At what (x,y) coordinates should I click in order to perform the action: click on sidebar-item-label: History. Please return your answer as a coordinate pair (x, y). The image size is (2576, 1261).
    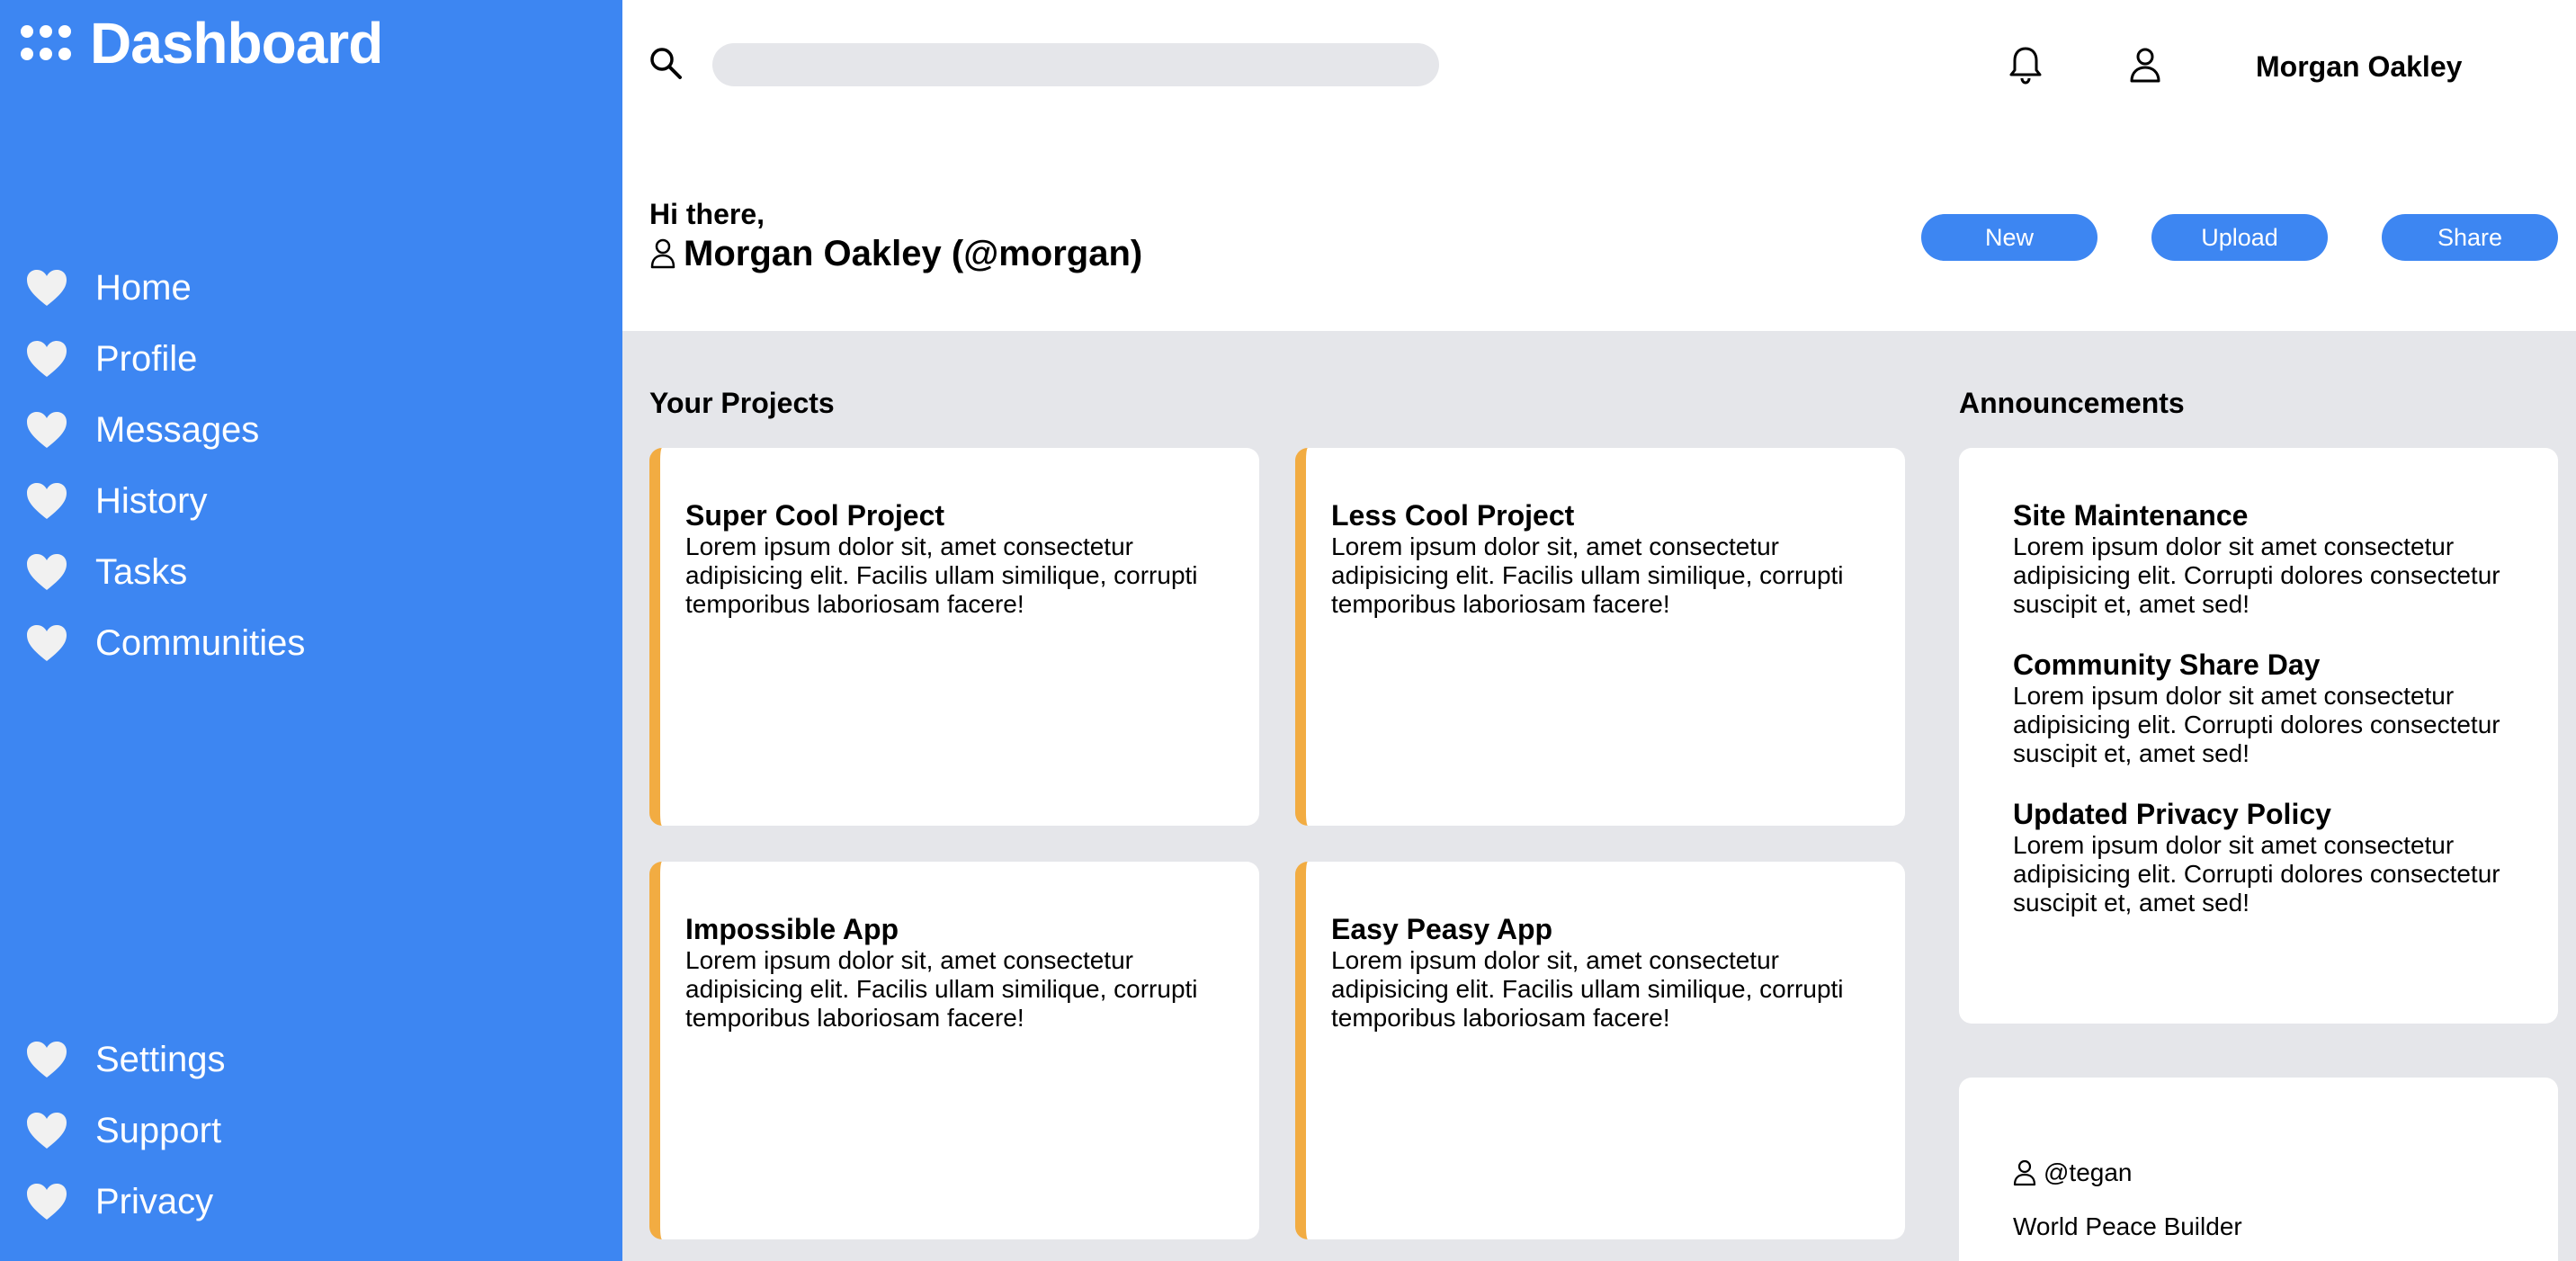
    Looking at the image, I should click on (151, 501).